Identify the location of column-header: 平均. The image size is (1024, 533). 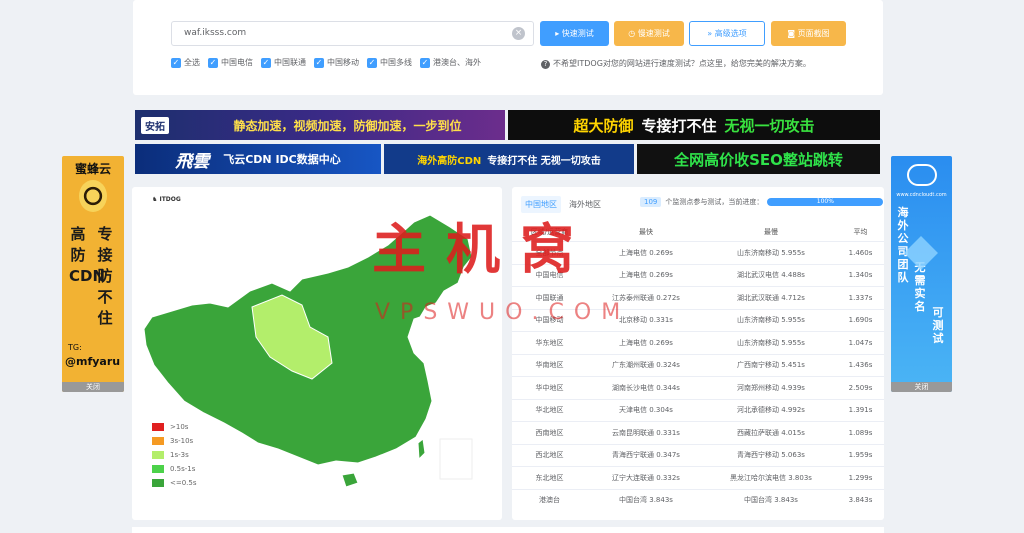
(860, 232).